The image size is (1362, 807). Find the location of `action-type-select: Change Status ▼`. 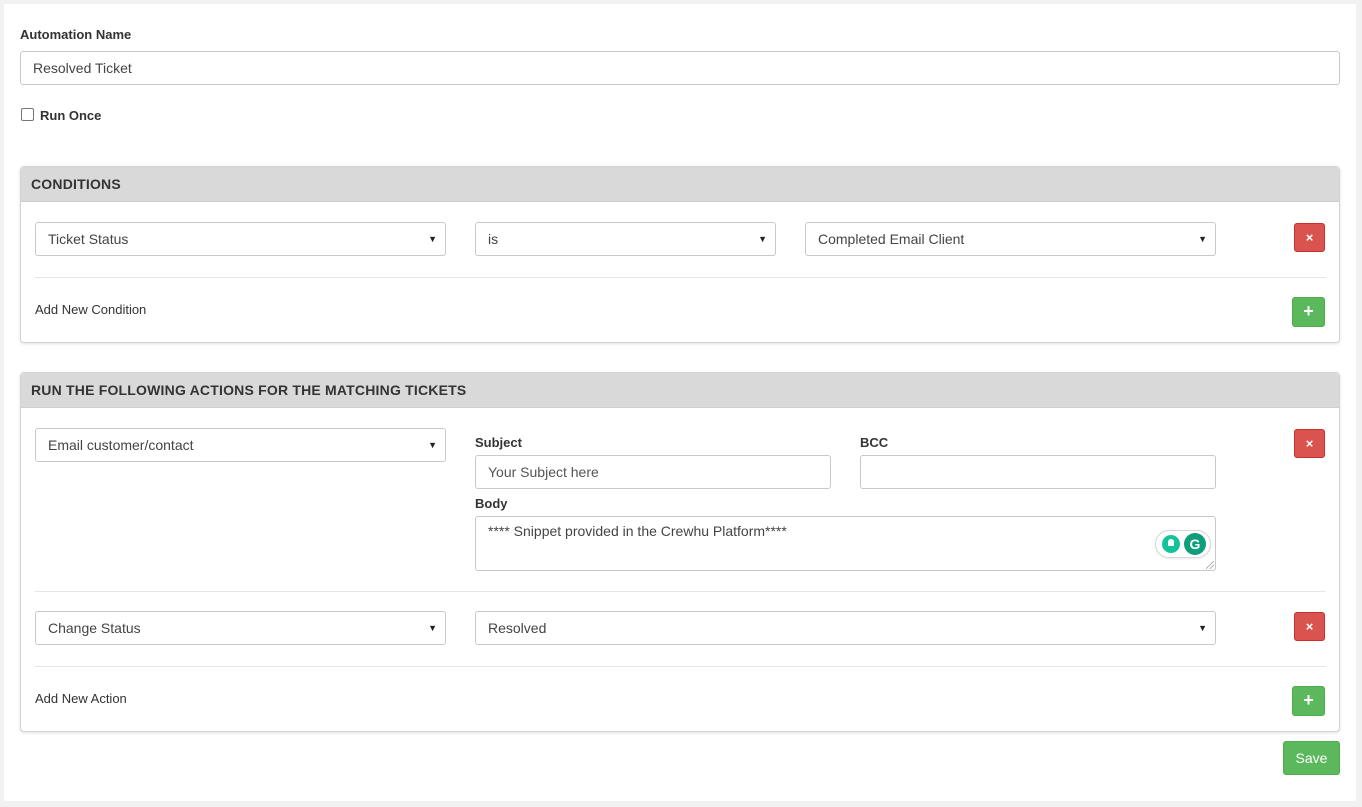

action-type-select: Change Status ▼ is located at coordinates (240, 628).